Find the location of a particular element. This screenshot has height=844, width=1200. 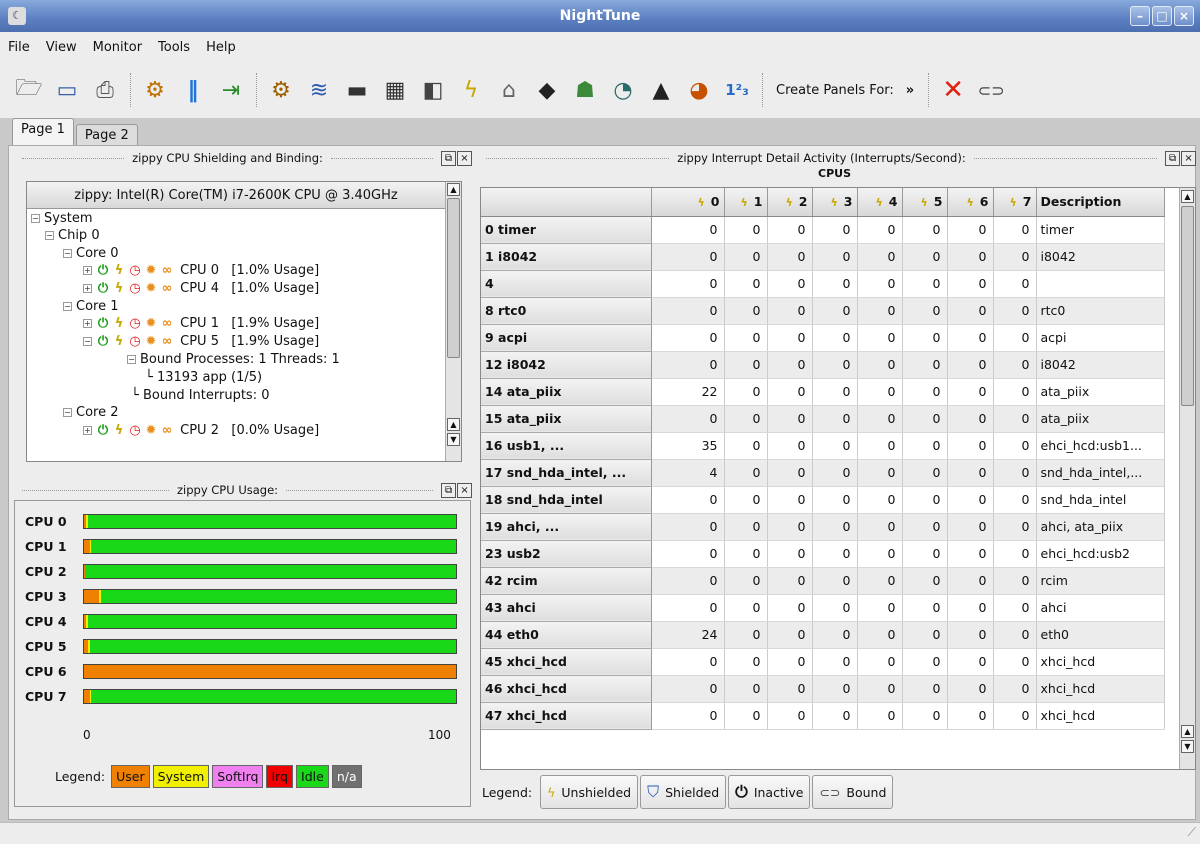

tree-node-bound-interrupts: └ Bound Interrupts: 0 is located at coordinates (200, 395).